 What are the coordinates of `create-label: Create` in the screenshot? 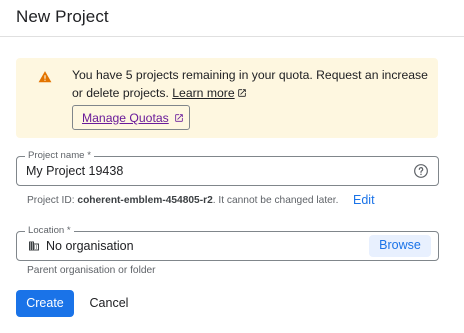 It's located at (45, 303).